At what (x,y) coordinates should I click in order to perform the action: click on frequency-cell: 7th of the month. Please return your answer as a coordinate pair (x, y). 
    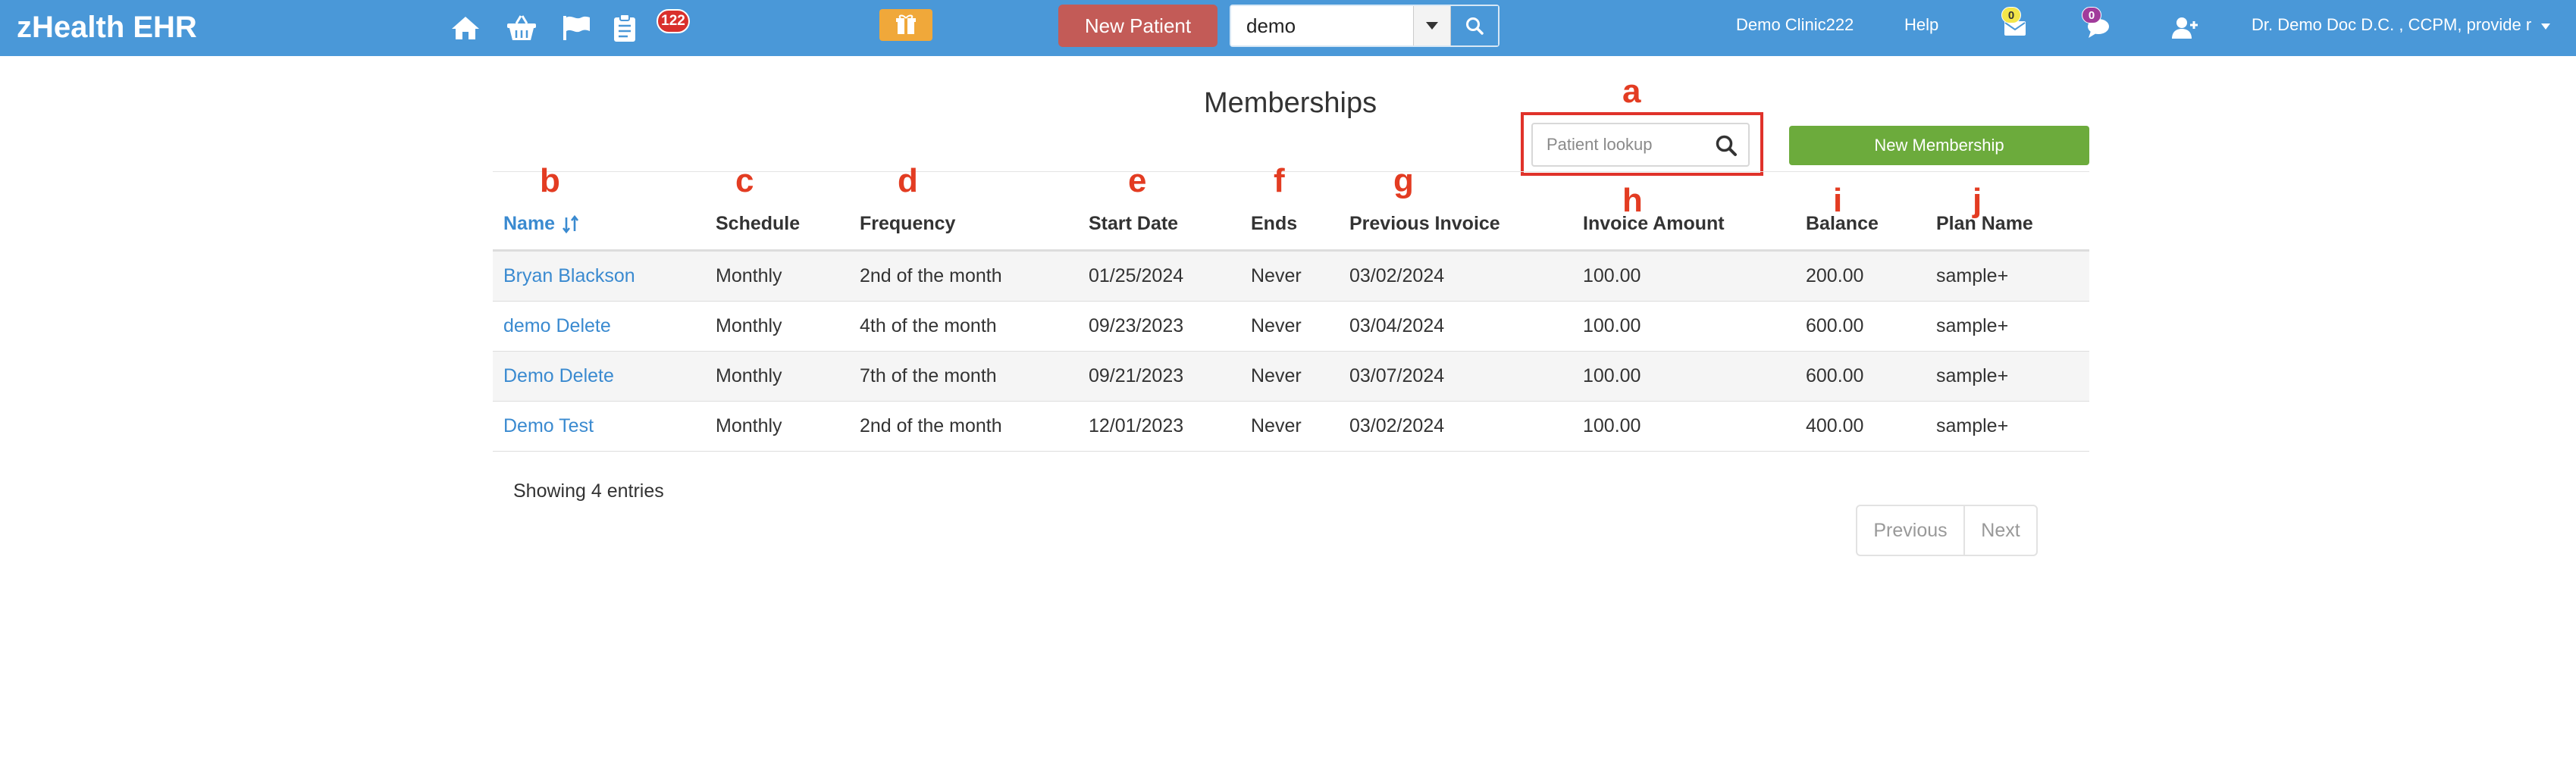
    Looking at the image, I should click on (928, 376).